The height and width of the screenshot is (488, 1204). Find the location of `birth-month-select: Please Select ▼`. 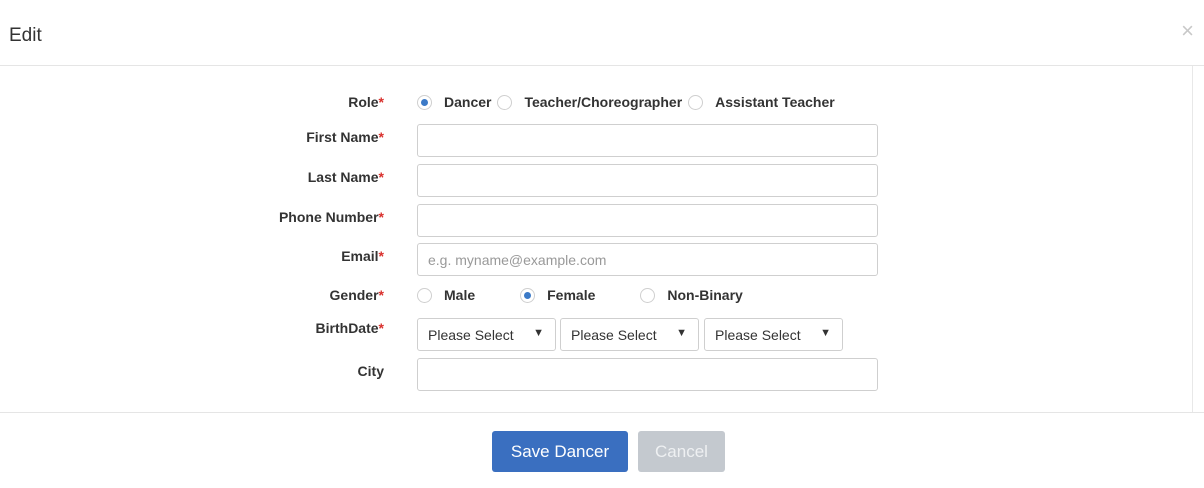

birth-month-select: Please Select ▼ is located at coordinates (486, 334).